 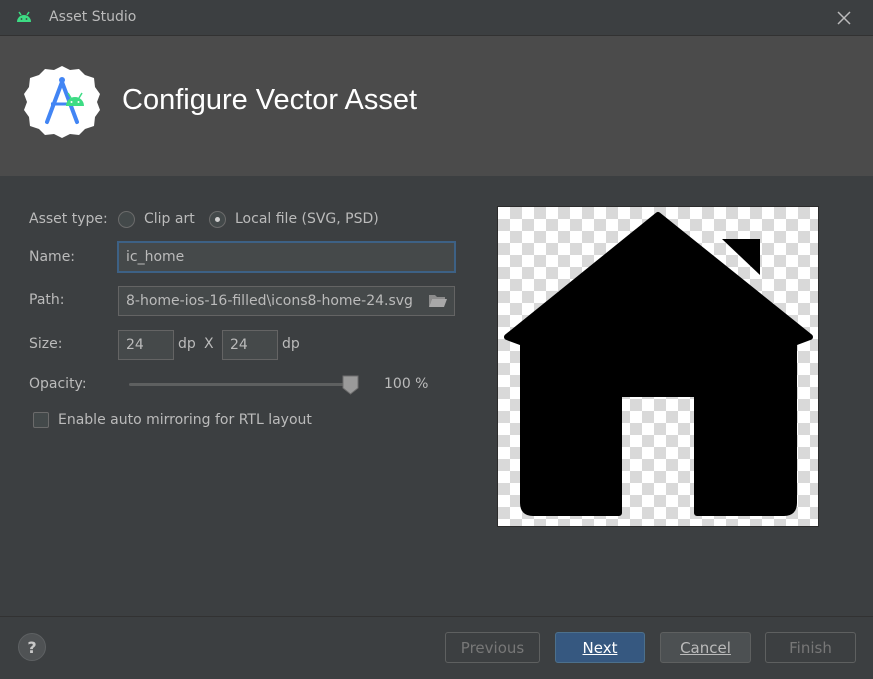 What do you see at coordinates (47, 300) in the screenshot?
I see `path-label: Path:` at bounding box center [47, 300].